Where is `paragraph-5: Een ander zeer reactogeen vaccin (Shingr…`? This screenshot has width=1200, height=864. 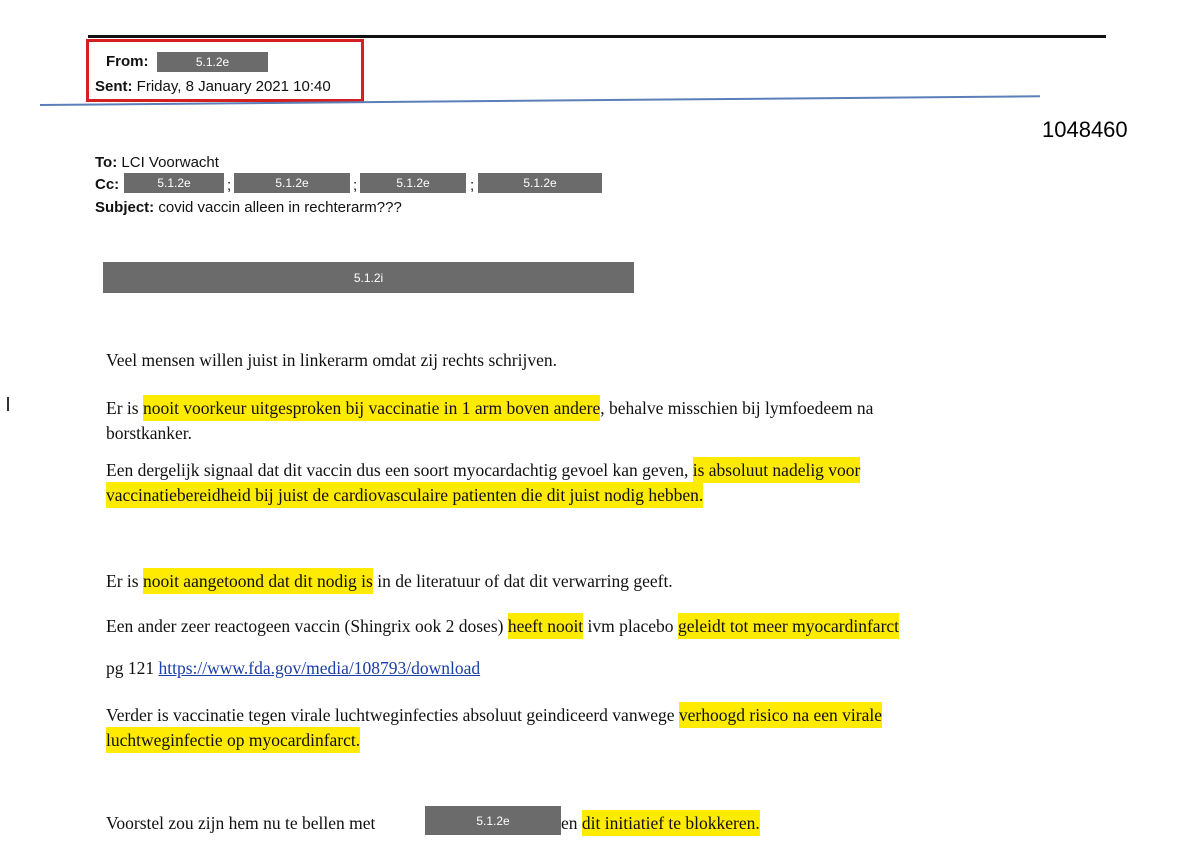 paragraph-5: Een ander zeer reactogeen vaccin (Shingr… is located at coordinates (503, 626).